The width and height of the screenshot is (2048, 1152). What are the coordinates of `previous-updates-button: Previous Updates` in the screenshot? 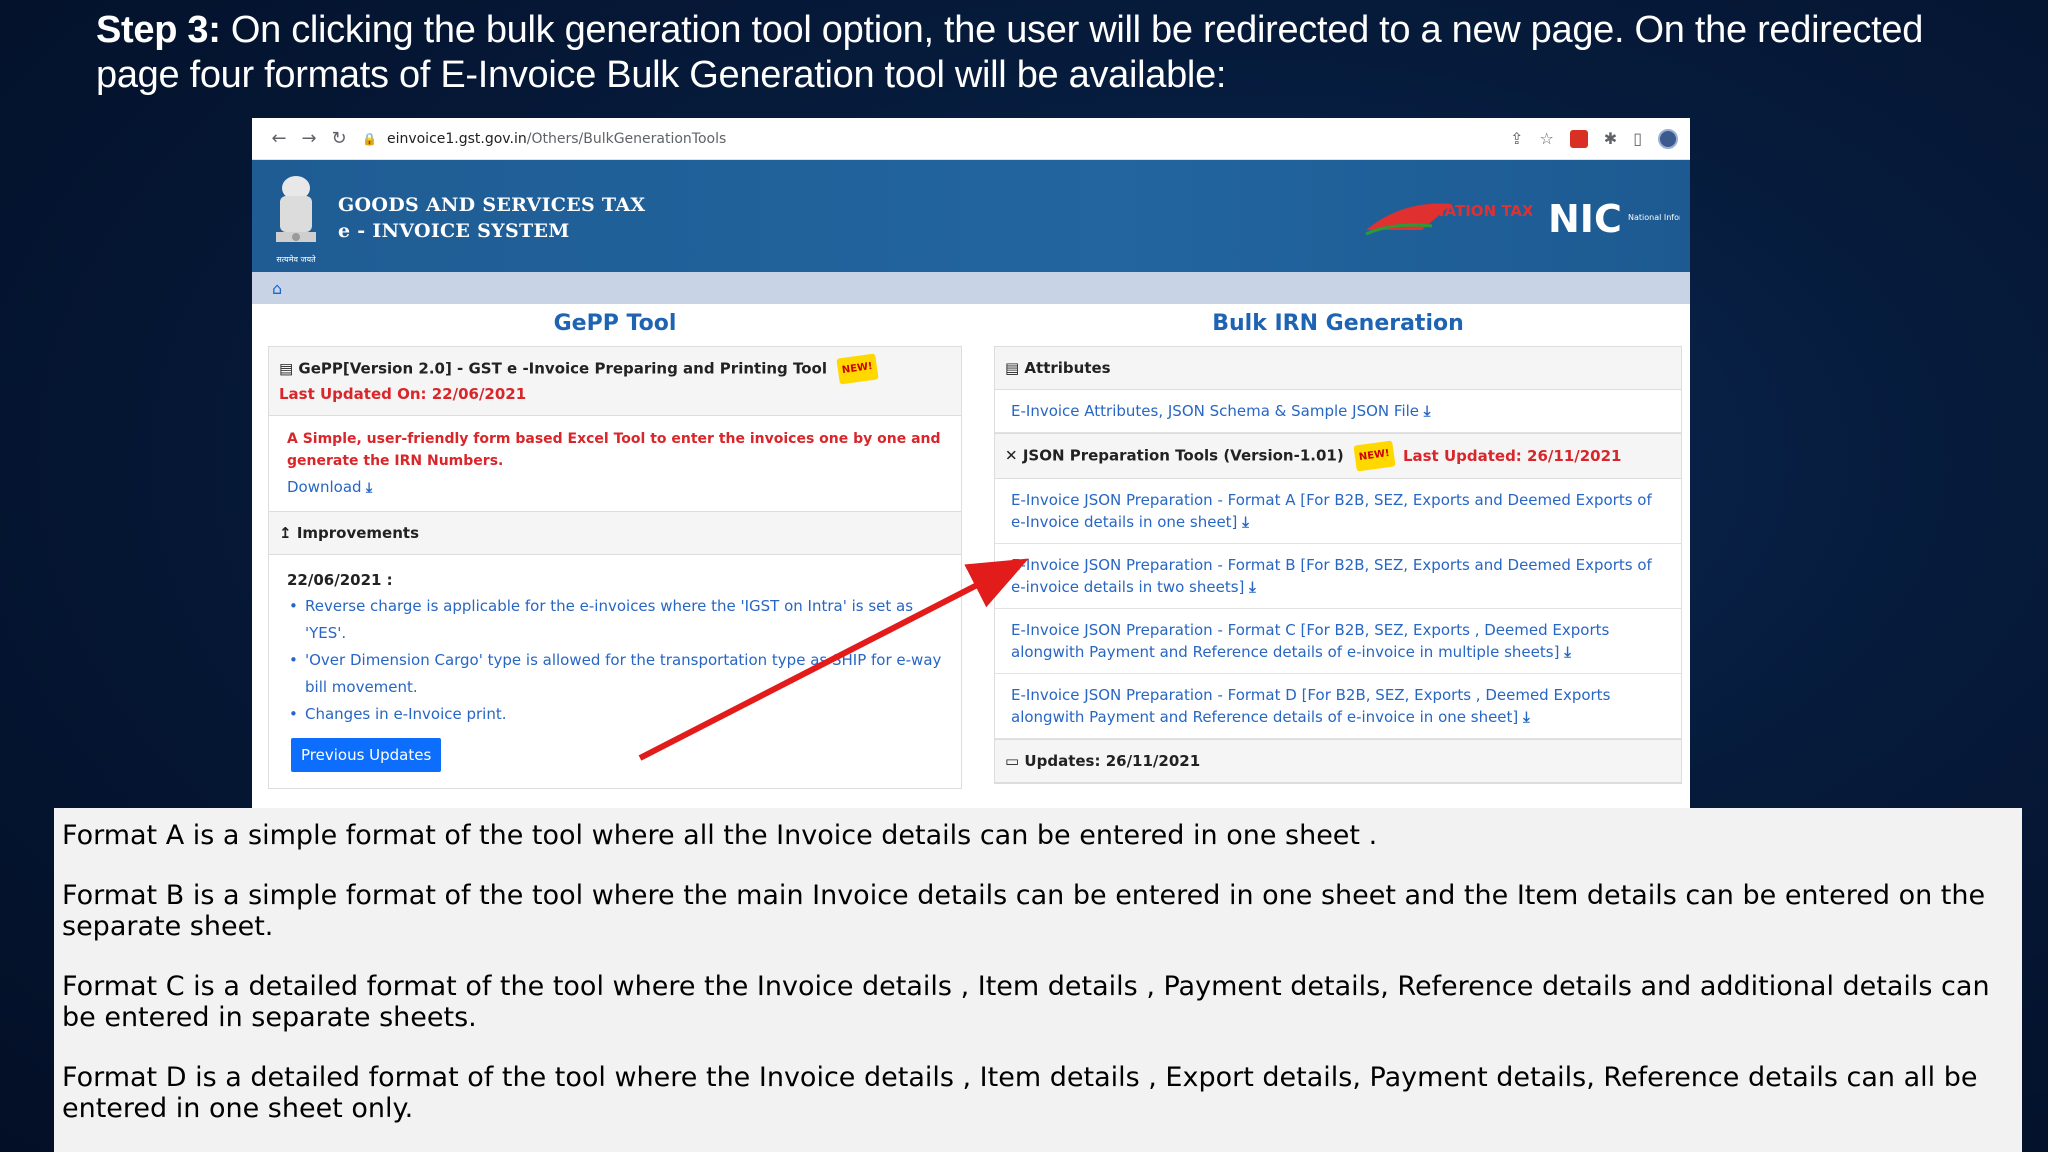 It's located at (366, 755).